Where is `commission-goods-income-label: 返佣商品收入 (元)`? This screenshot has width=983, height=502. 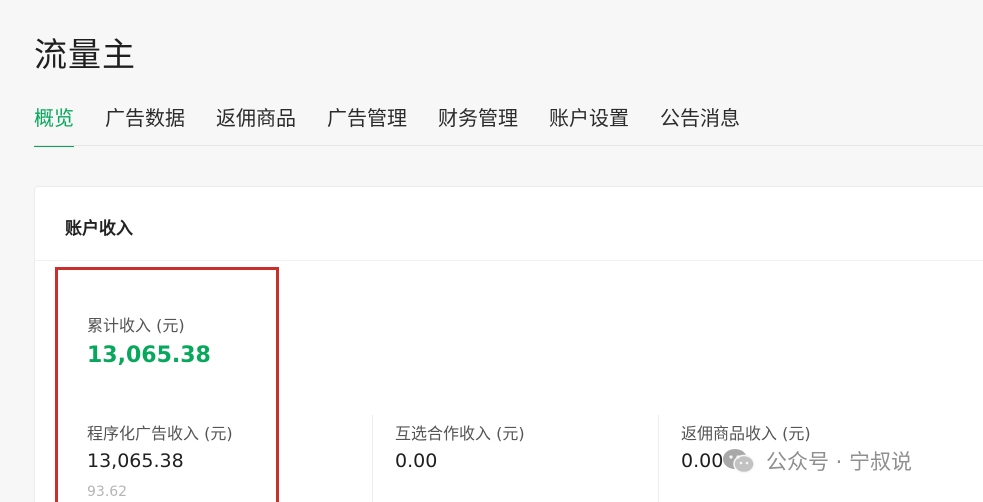 commission-goods-income-label: 返佣商品收入 (元) is located at coordinates (746, 433).